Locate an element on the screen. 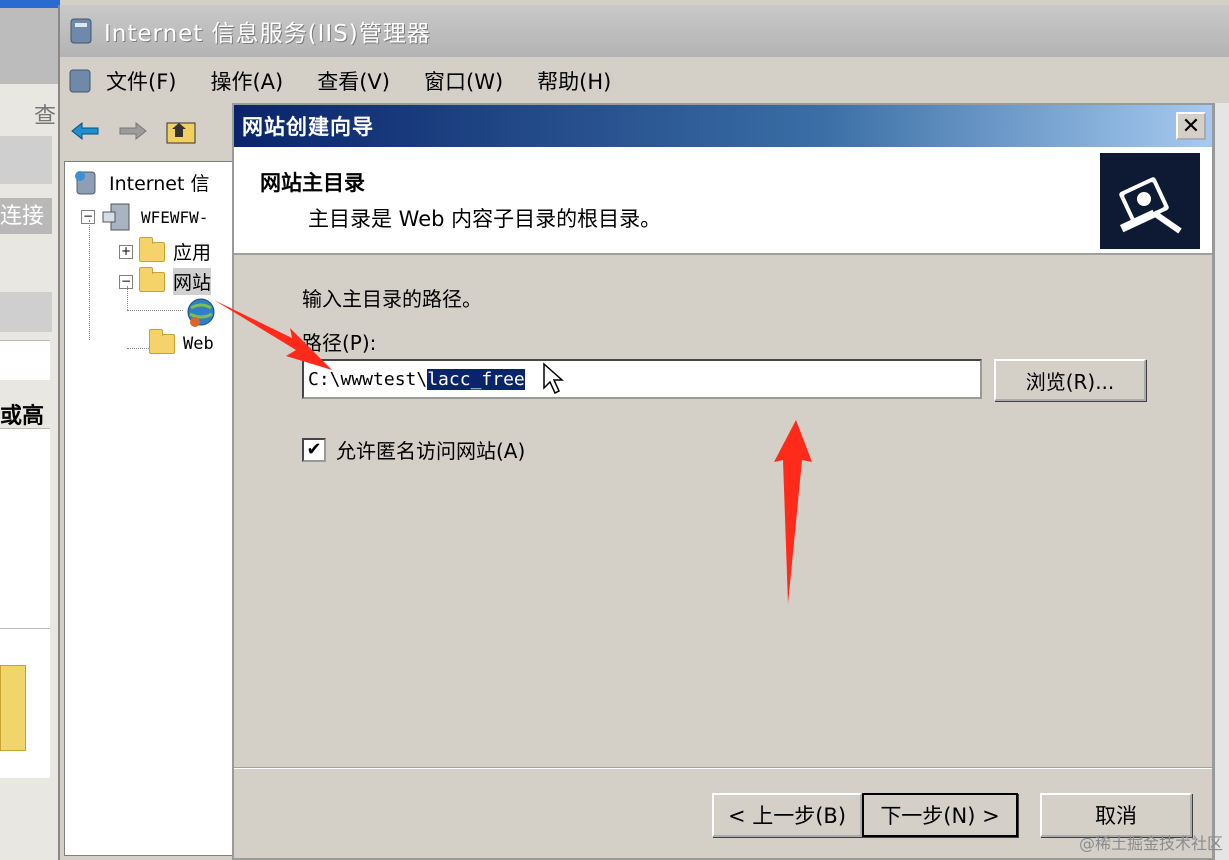 The height and width of the screenshot is (860, 1229). tree-node-label: Web is located at coordinates (198, 344).